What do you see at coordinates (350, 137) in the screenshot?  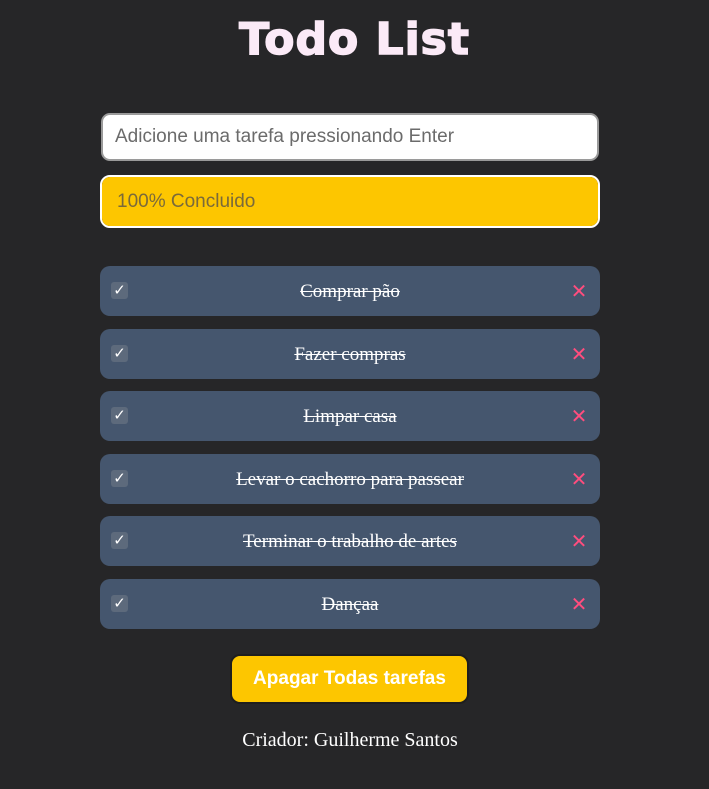 I see `new-task-input` at bounding box center [350, 137].